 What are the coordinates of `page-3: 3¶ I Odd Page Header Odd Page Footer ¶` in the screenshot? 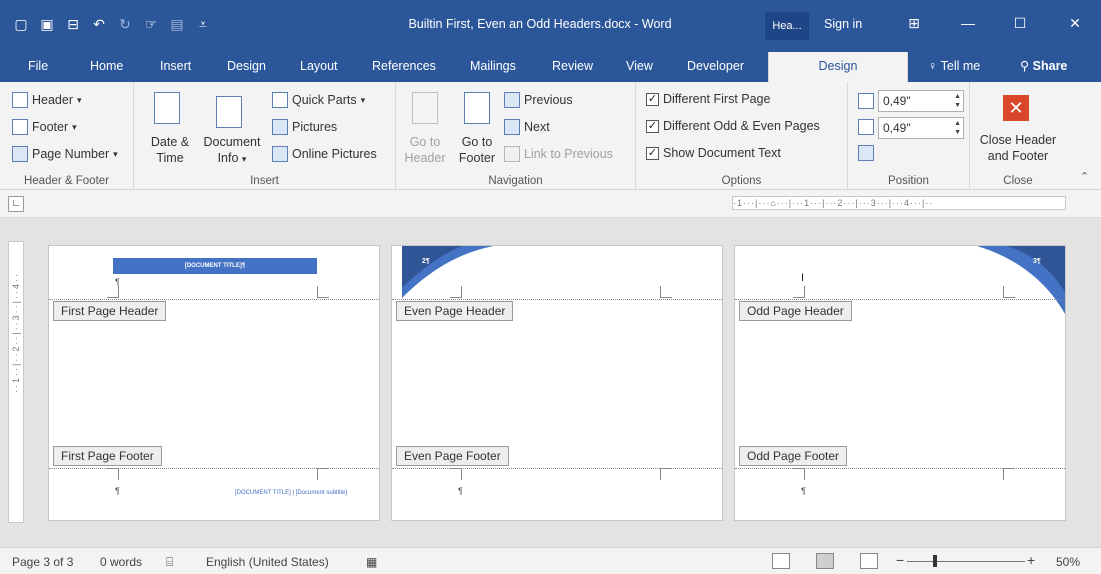 It's located at (900, 383).